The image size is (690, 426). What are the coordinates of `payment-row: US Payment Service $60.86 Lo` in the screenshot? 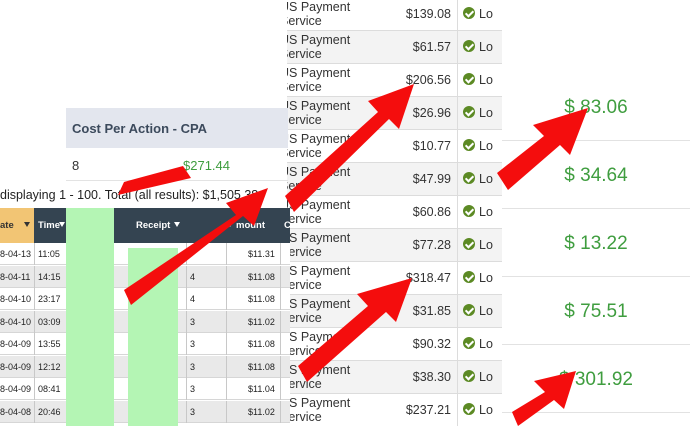 It's located at (394, 212).